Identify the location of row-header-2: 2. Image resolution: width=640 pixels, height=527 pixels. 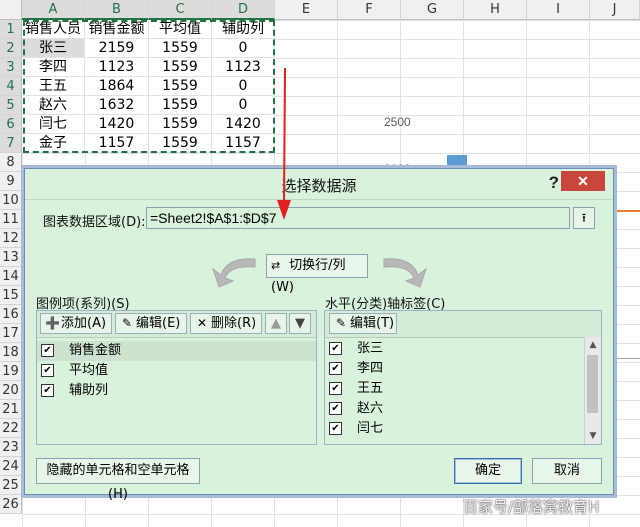
(11, 48).